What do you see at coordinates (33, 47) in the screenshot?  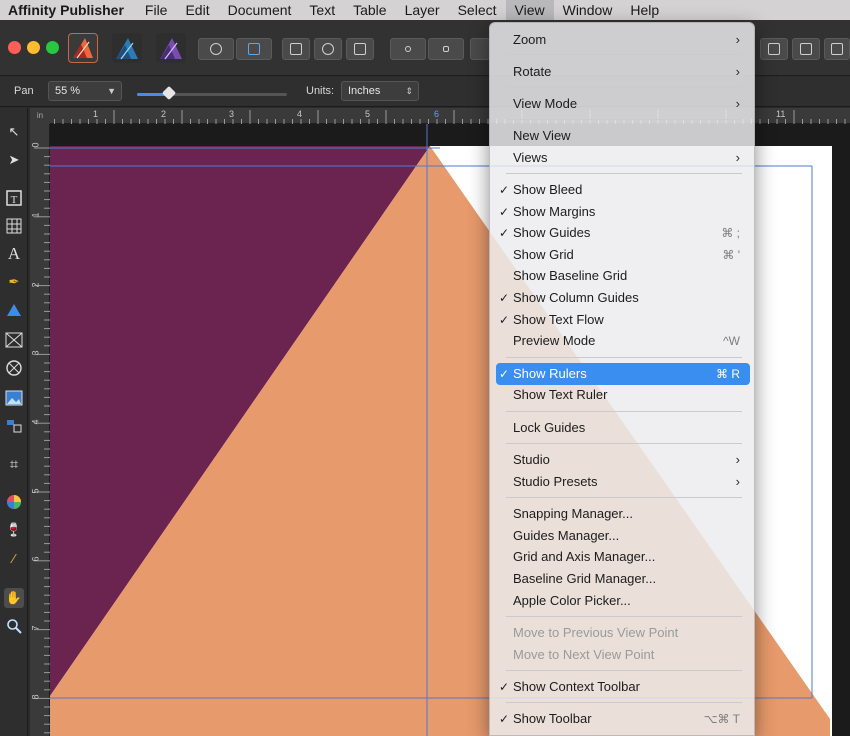 I see `minimize-window-button` at bounding box center [33, 47].